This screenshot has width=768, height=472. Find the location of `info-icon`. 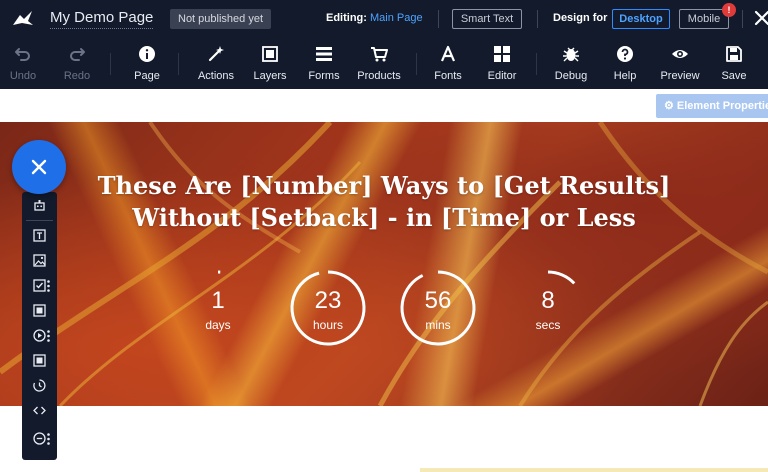

info-icon is located at coordinates (147, 56).